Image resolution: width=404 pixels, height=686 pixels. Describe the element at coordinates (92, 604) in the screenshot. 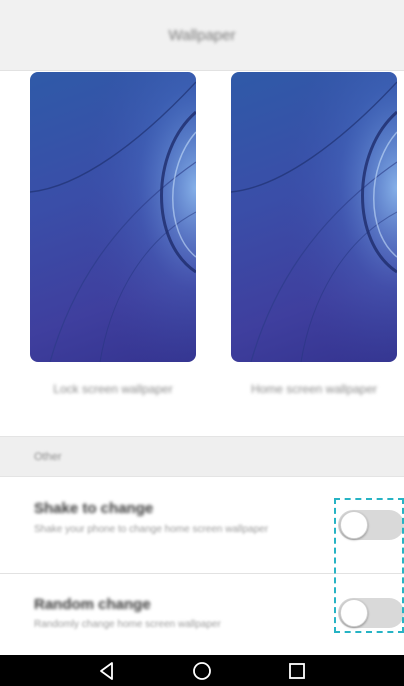

I see `setting-title: Random change` at that location.